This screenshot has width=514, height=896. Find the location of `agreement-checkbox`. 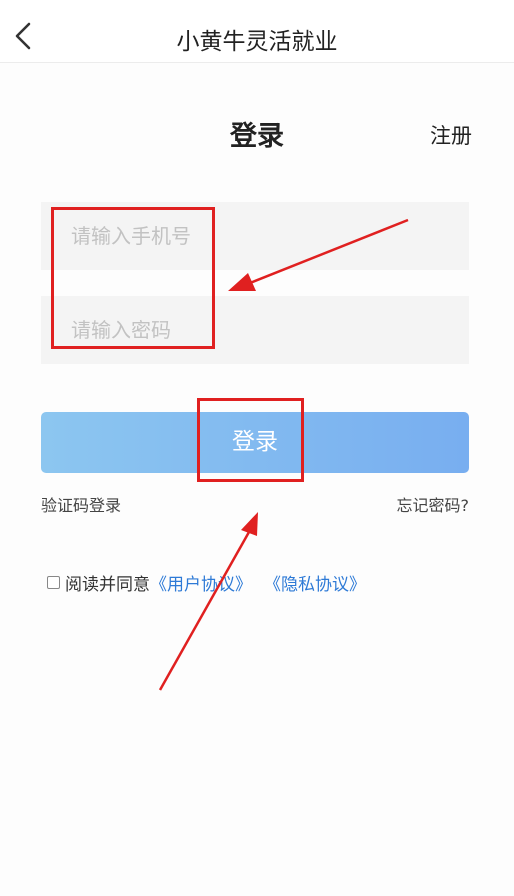

agreement-checkbox is located at coordinates (53, 582).